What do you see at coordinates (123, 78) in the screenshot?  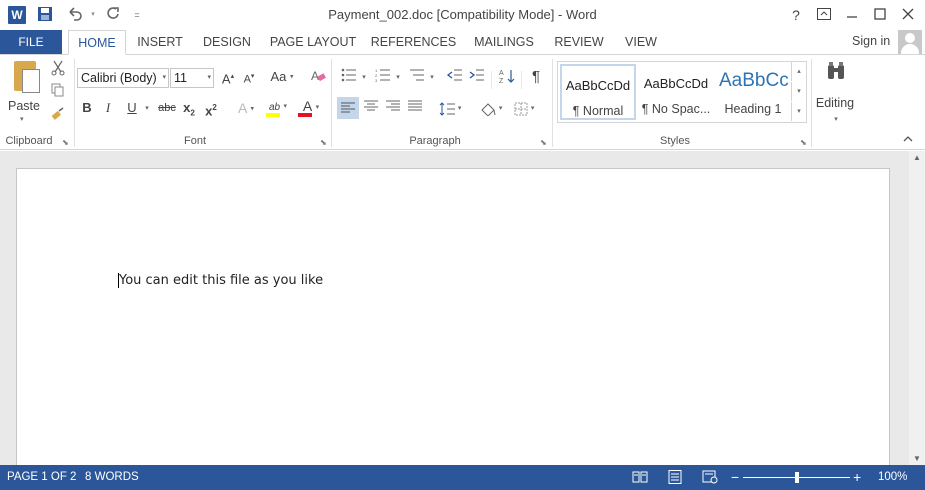 I see `font-name-select: Calibri (Body) ▾` at bounding box center [123, 78].